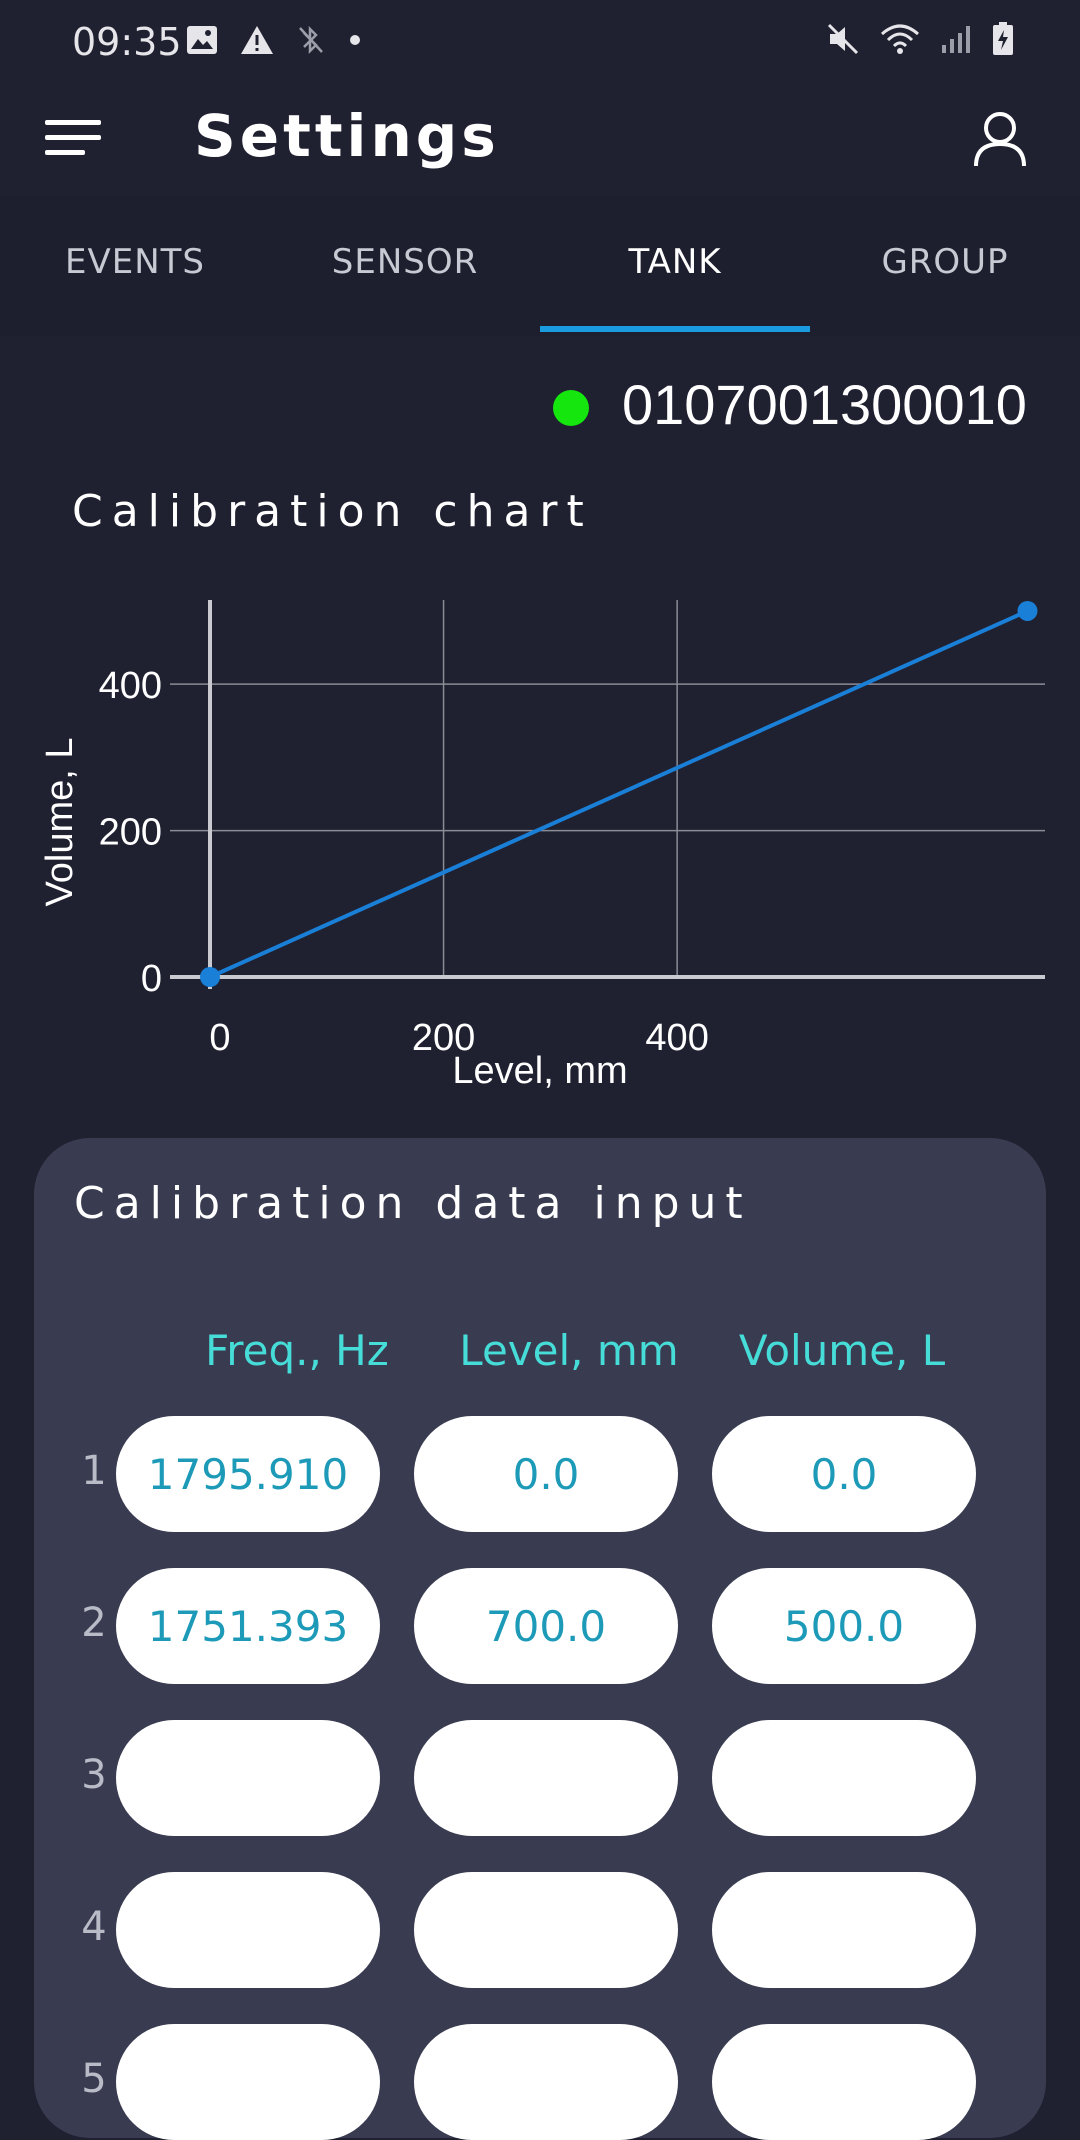  I want to click on status-time: 09:35, so click(127, 42).